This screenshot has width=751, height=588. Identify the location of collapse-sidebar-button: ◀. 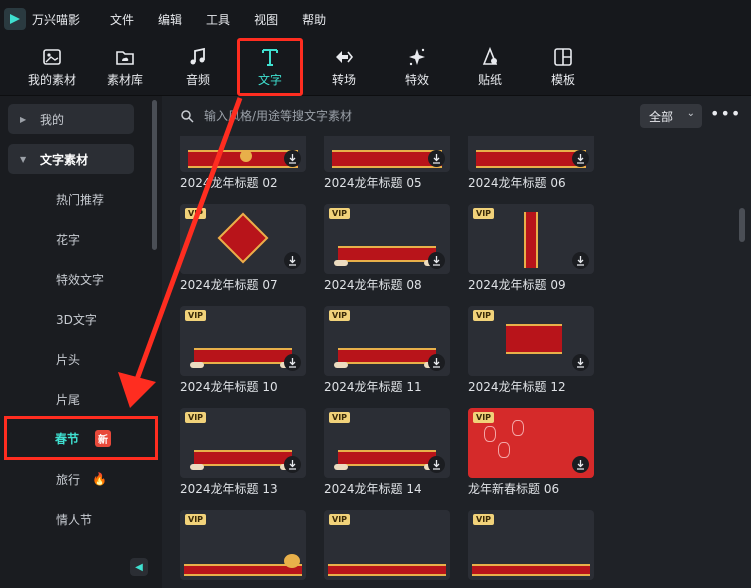
(139, 567).